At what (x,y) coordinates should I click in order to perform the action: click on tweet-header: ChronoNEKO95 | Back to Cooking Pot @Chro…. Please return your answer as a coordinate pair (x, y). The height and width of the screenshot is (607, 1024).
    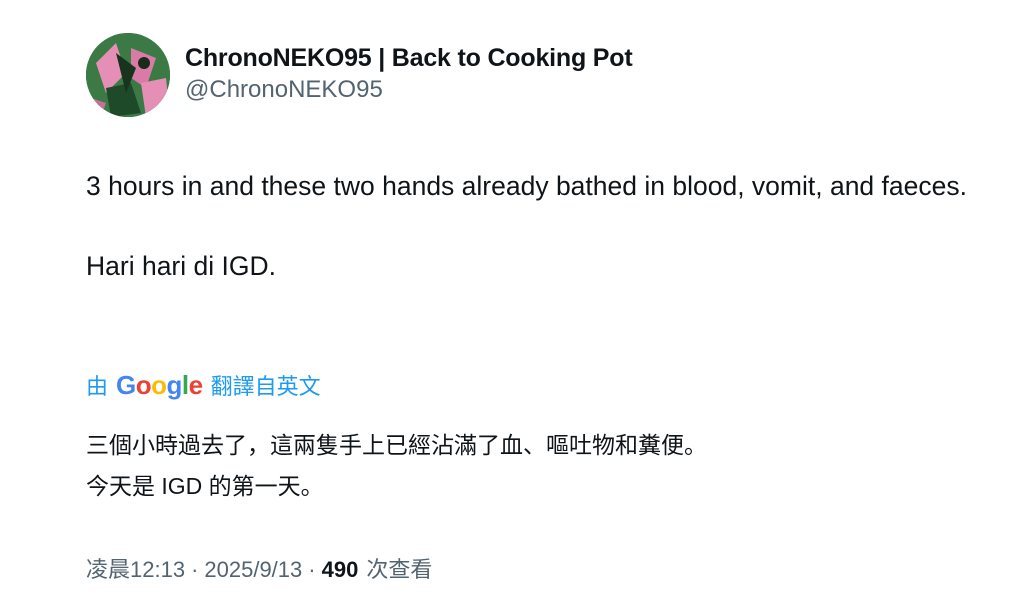
    Looking at the image, I should click on (359, 75).